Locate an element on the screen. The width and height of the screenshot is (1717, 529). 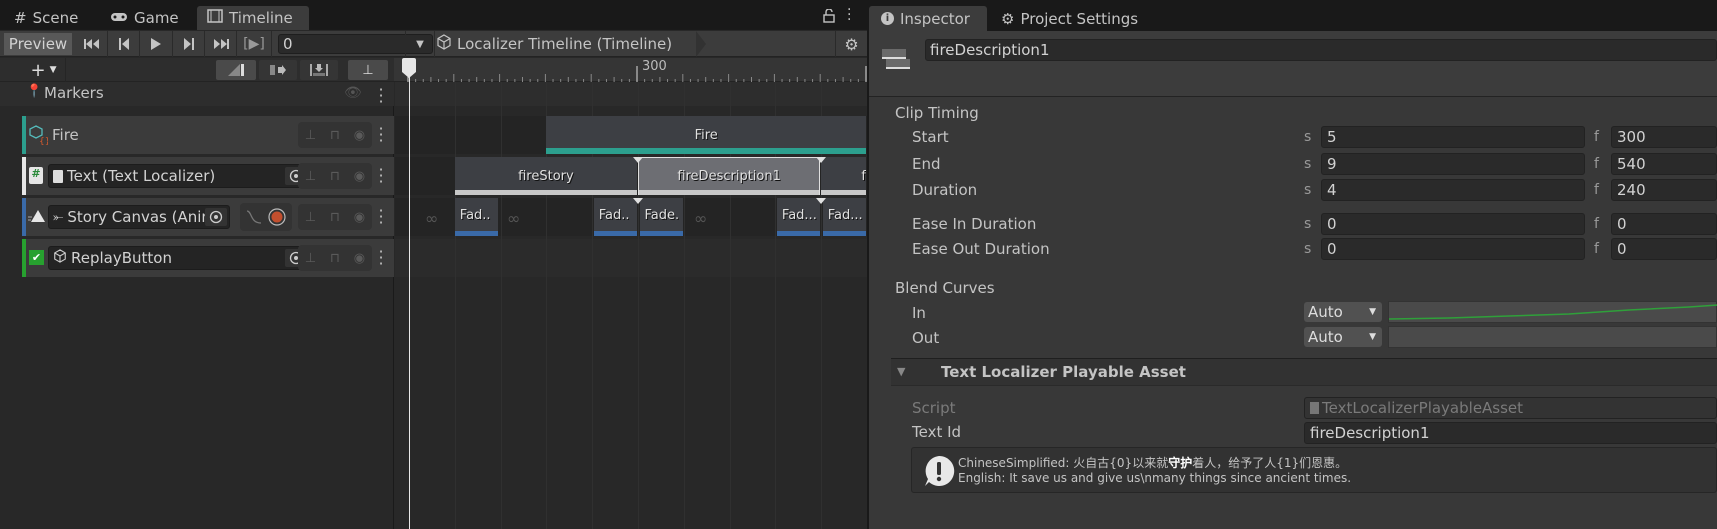
track-replay-button: ✔ ReplayButton ⊥ ⊓ ◉ · · · is located at coordinates (208, 258).